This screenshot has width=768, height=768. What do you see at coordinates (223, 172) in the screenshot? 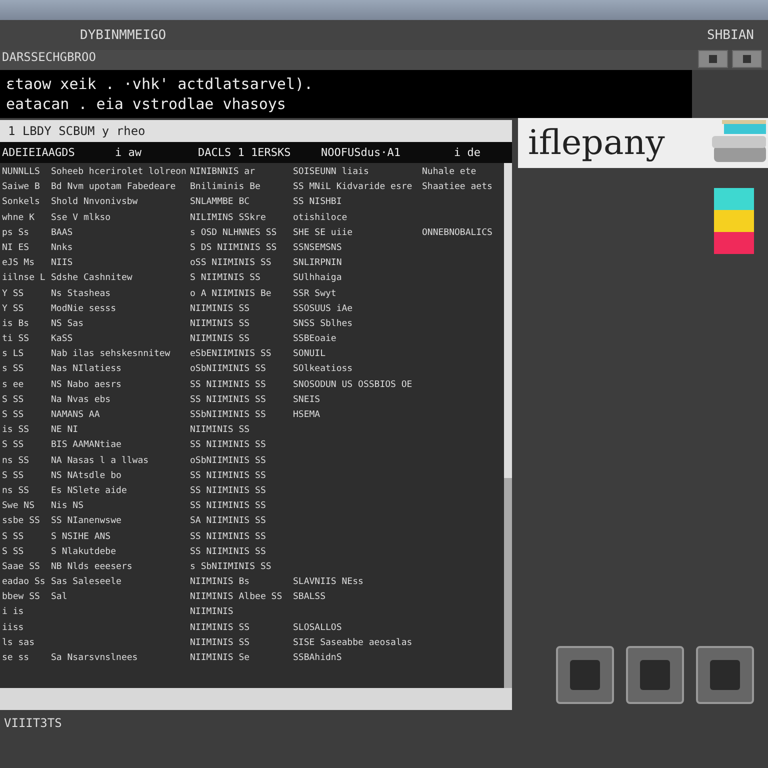
I see `table-cell-text: NINIBNNIS ar` at bounding box center [223, 172].